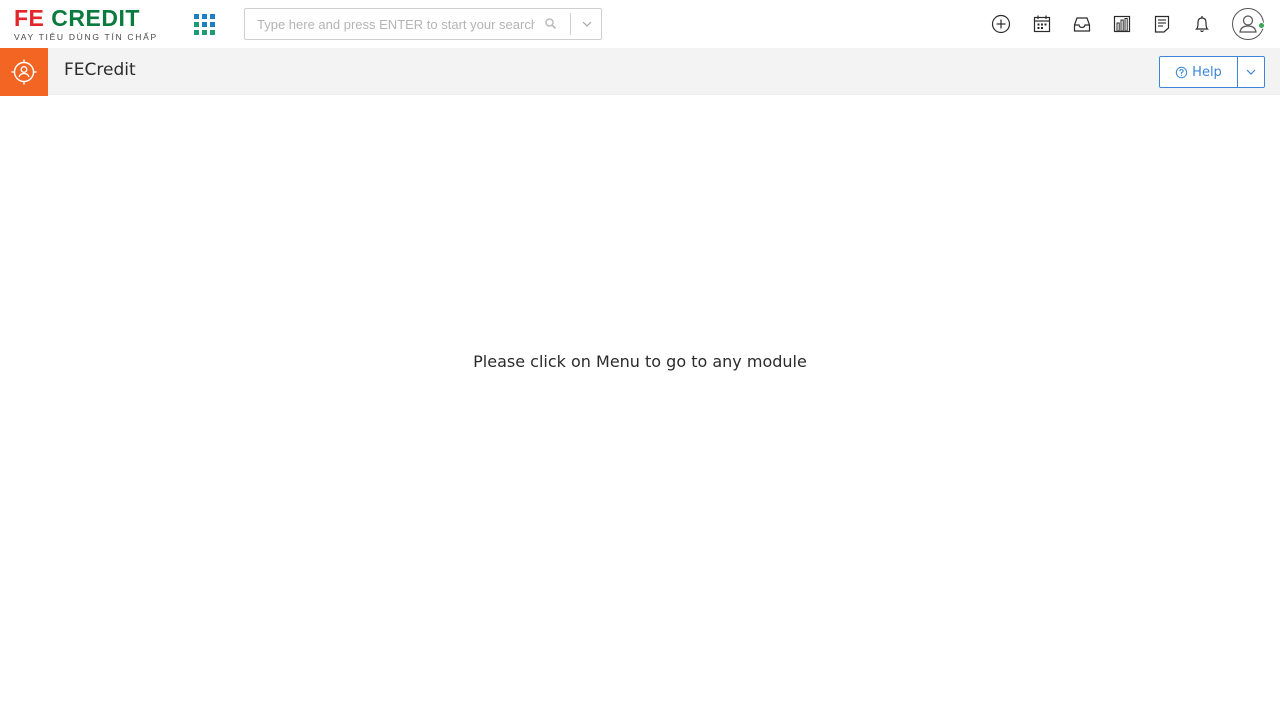 This screenshot has height=720, width=1280. What do you see at coordinates (24, 72) in the screenshot?
I see `module-target-icon` at bounding box center [24, 72].